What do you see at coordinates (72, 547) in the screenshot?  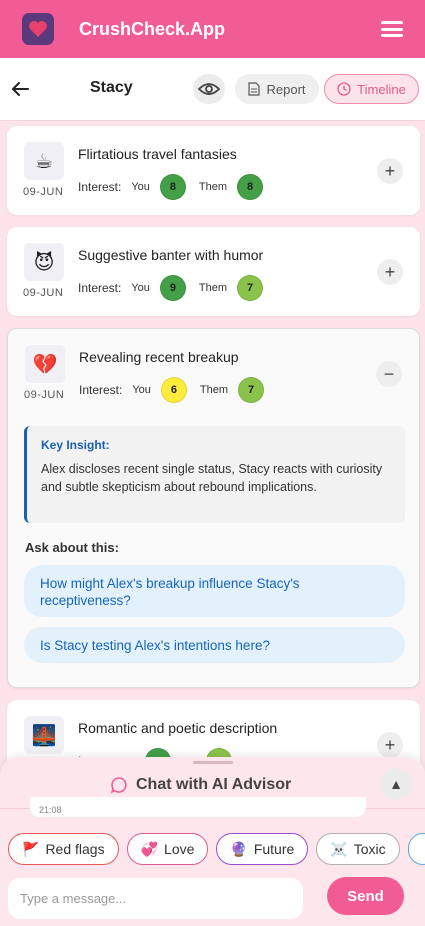 I see `ask-title: Ask about this:` at bounding box center [72, 547].